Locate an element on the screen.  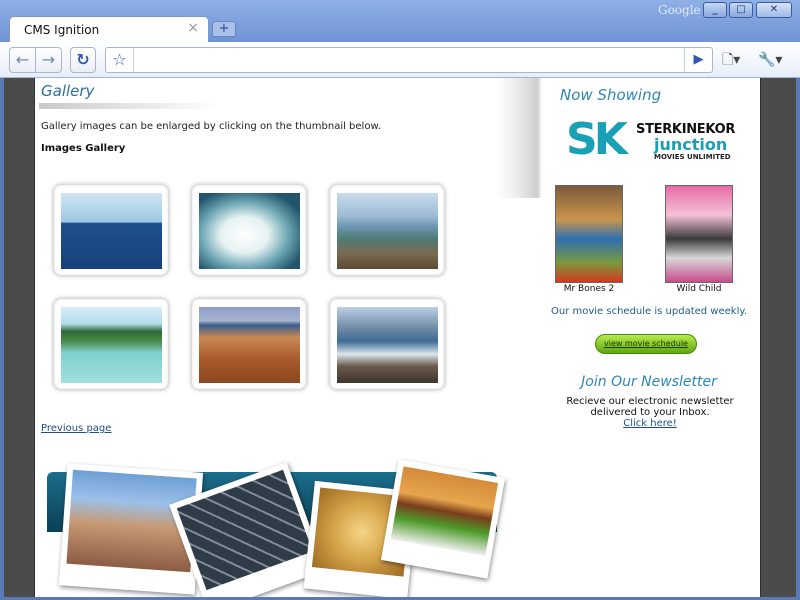
minimize-button: _ is located at coordinates (715, 10).